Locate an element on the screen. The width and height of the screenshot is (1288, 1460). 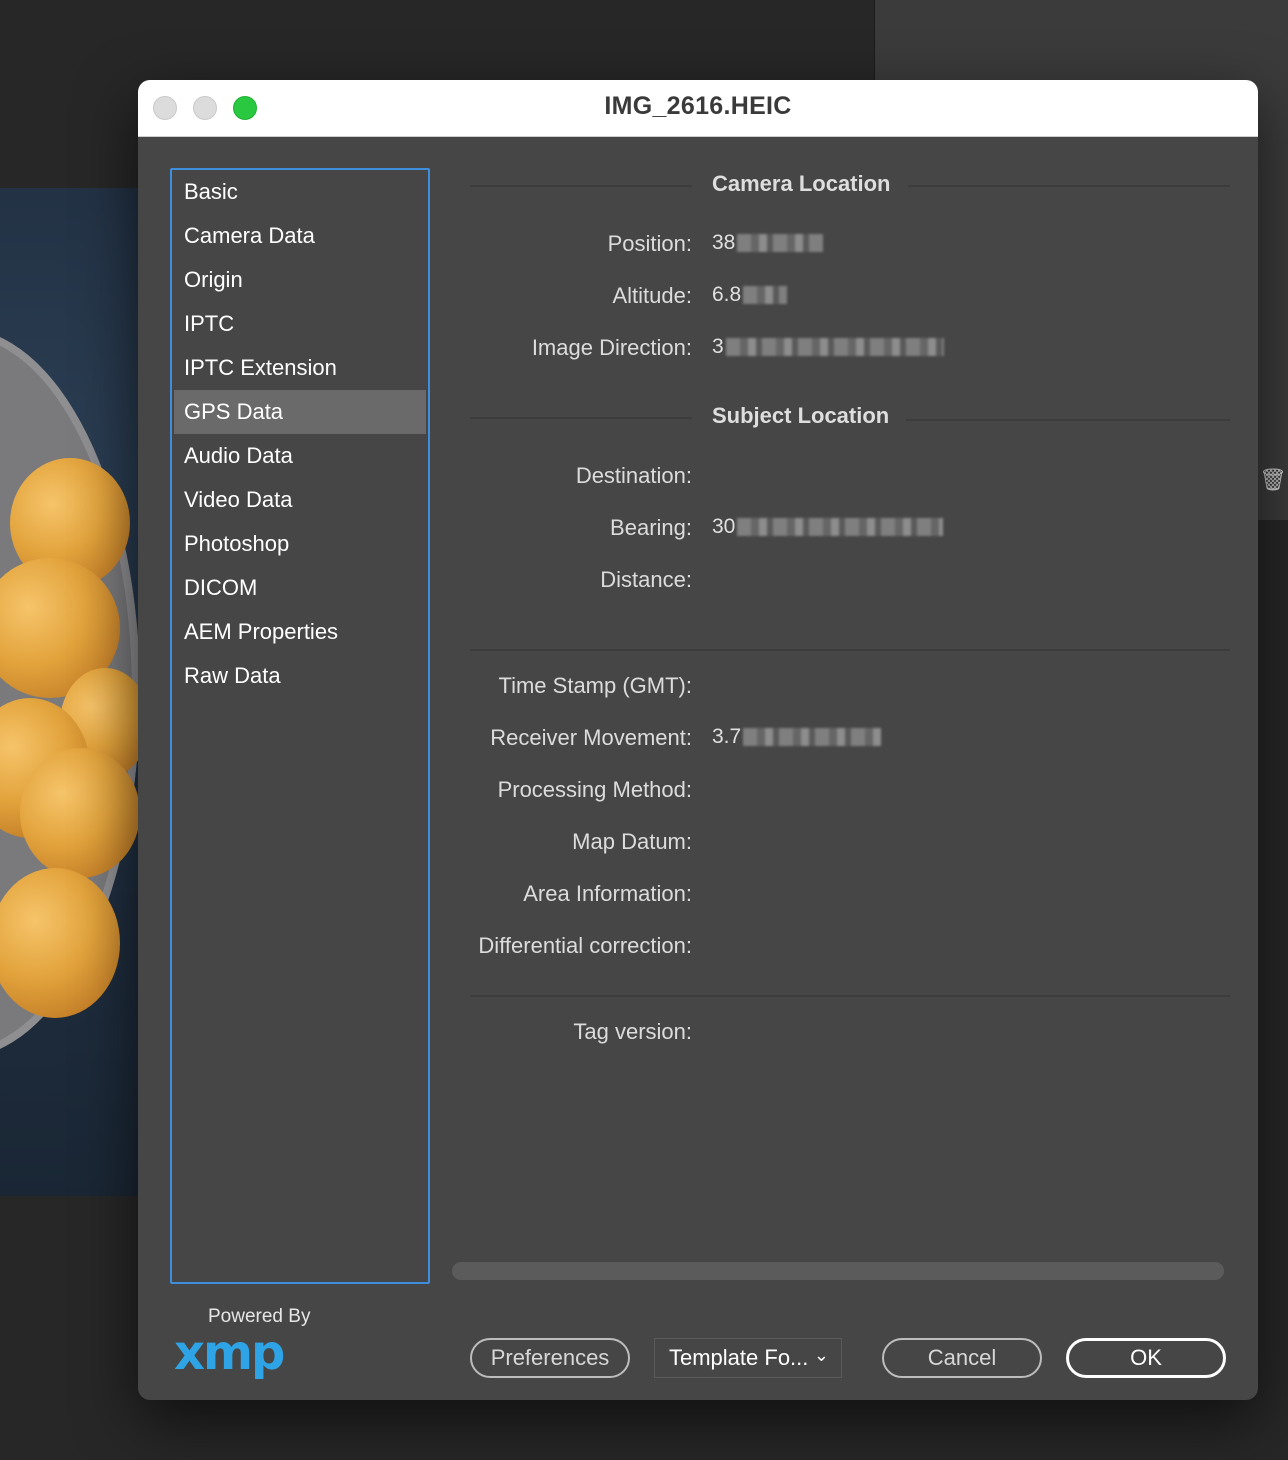
sidebar-item-raw-data: Raw Data is located at coordinates (300, 676).